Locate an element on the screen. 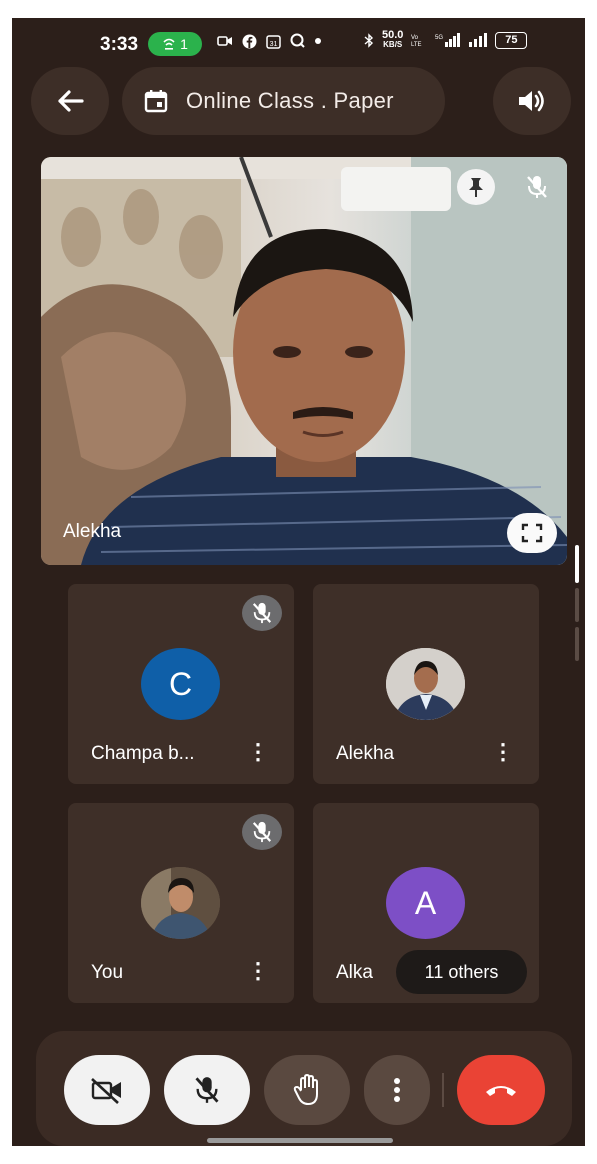 The width and height of the screenshot is (597, 1164). end-call-icon is located at coordinates (501, 1091).